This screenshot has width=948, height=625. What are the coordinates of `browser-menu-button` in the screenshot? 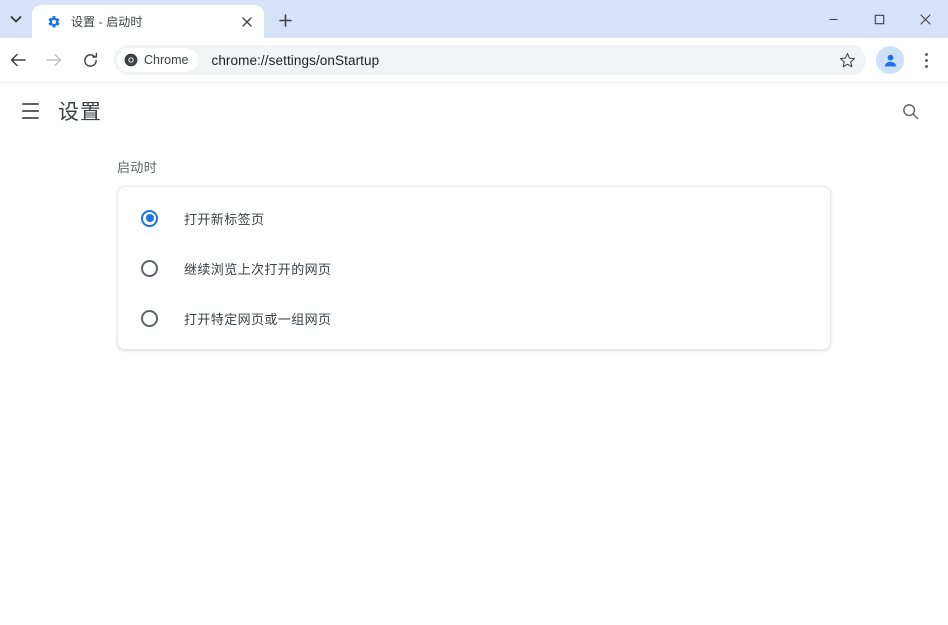 It's located at (926, 60).